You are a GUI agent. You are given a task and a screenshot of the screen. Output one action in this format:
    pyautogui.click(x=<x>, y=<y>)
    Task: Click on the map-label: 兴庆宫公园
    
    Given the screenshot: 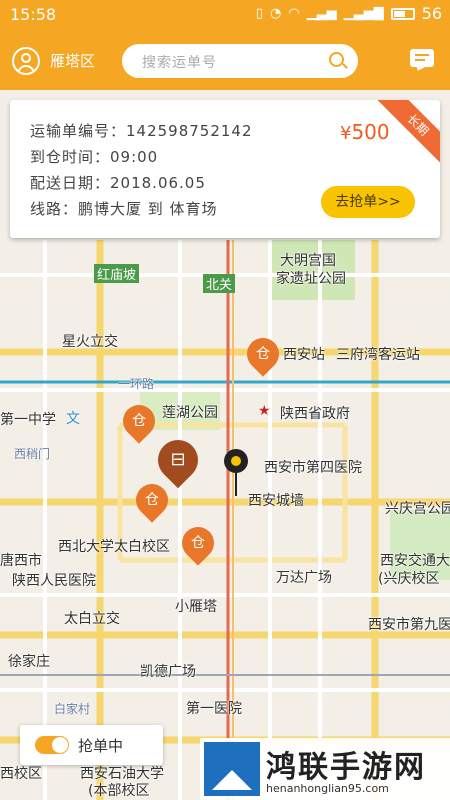 What is the action you would take?
    pyautogui.click(x=417, y=509)
    